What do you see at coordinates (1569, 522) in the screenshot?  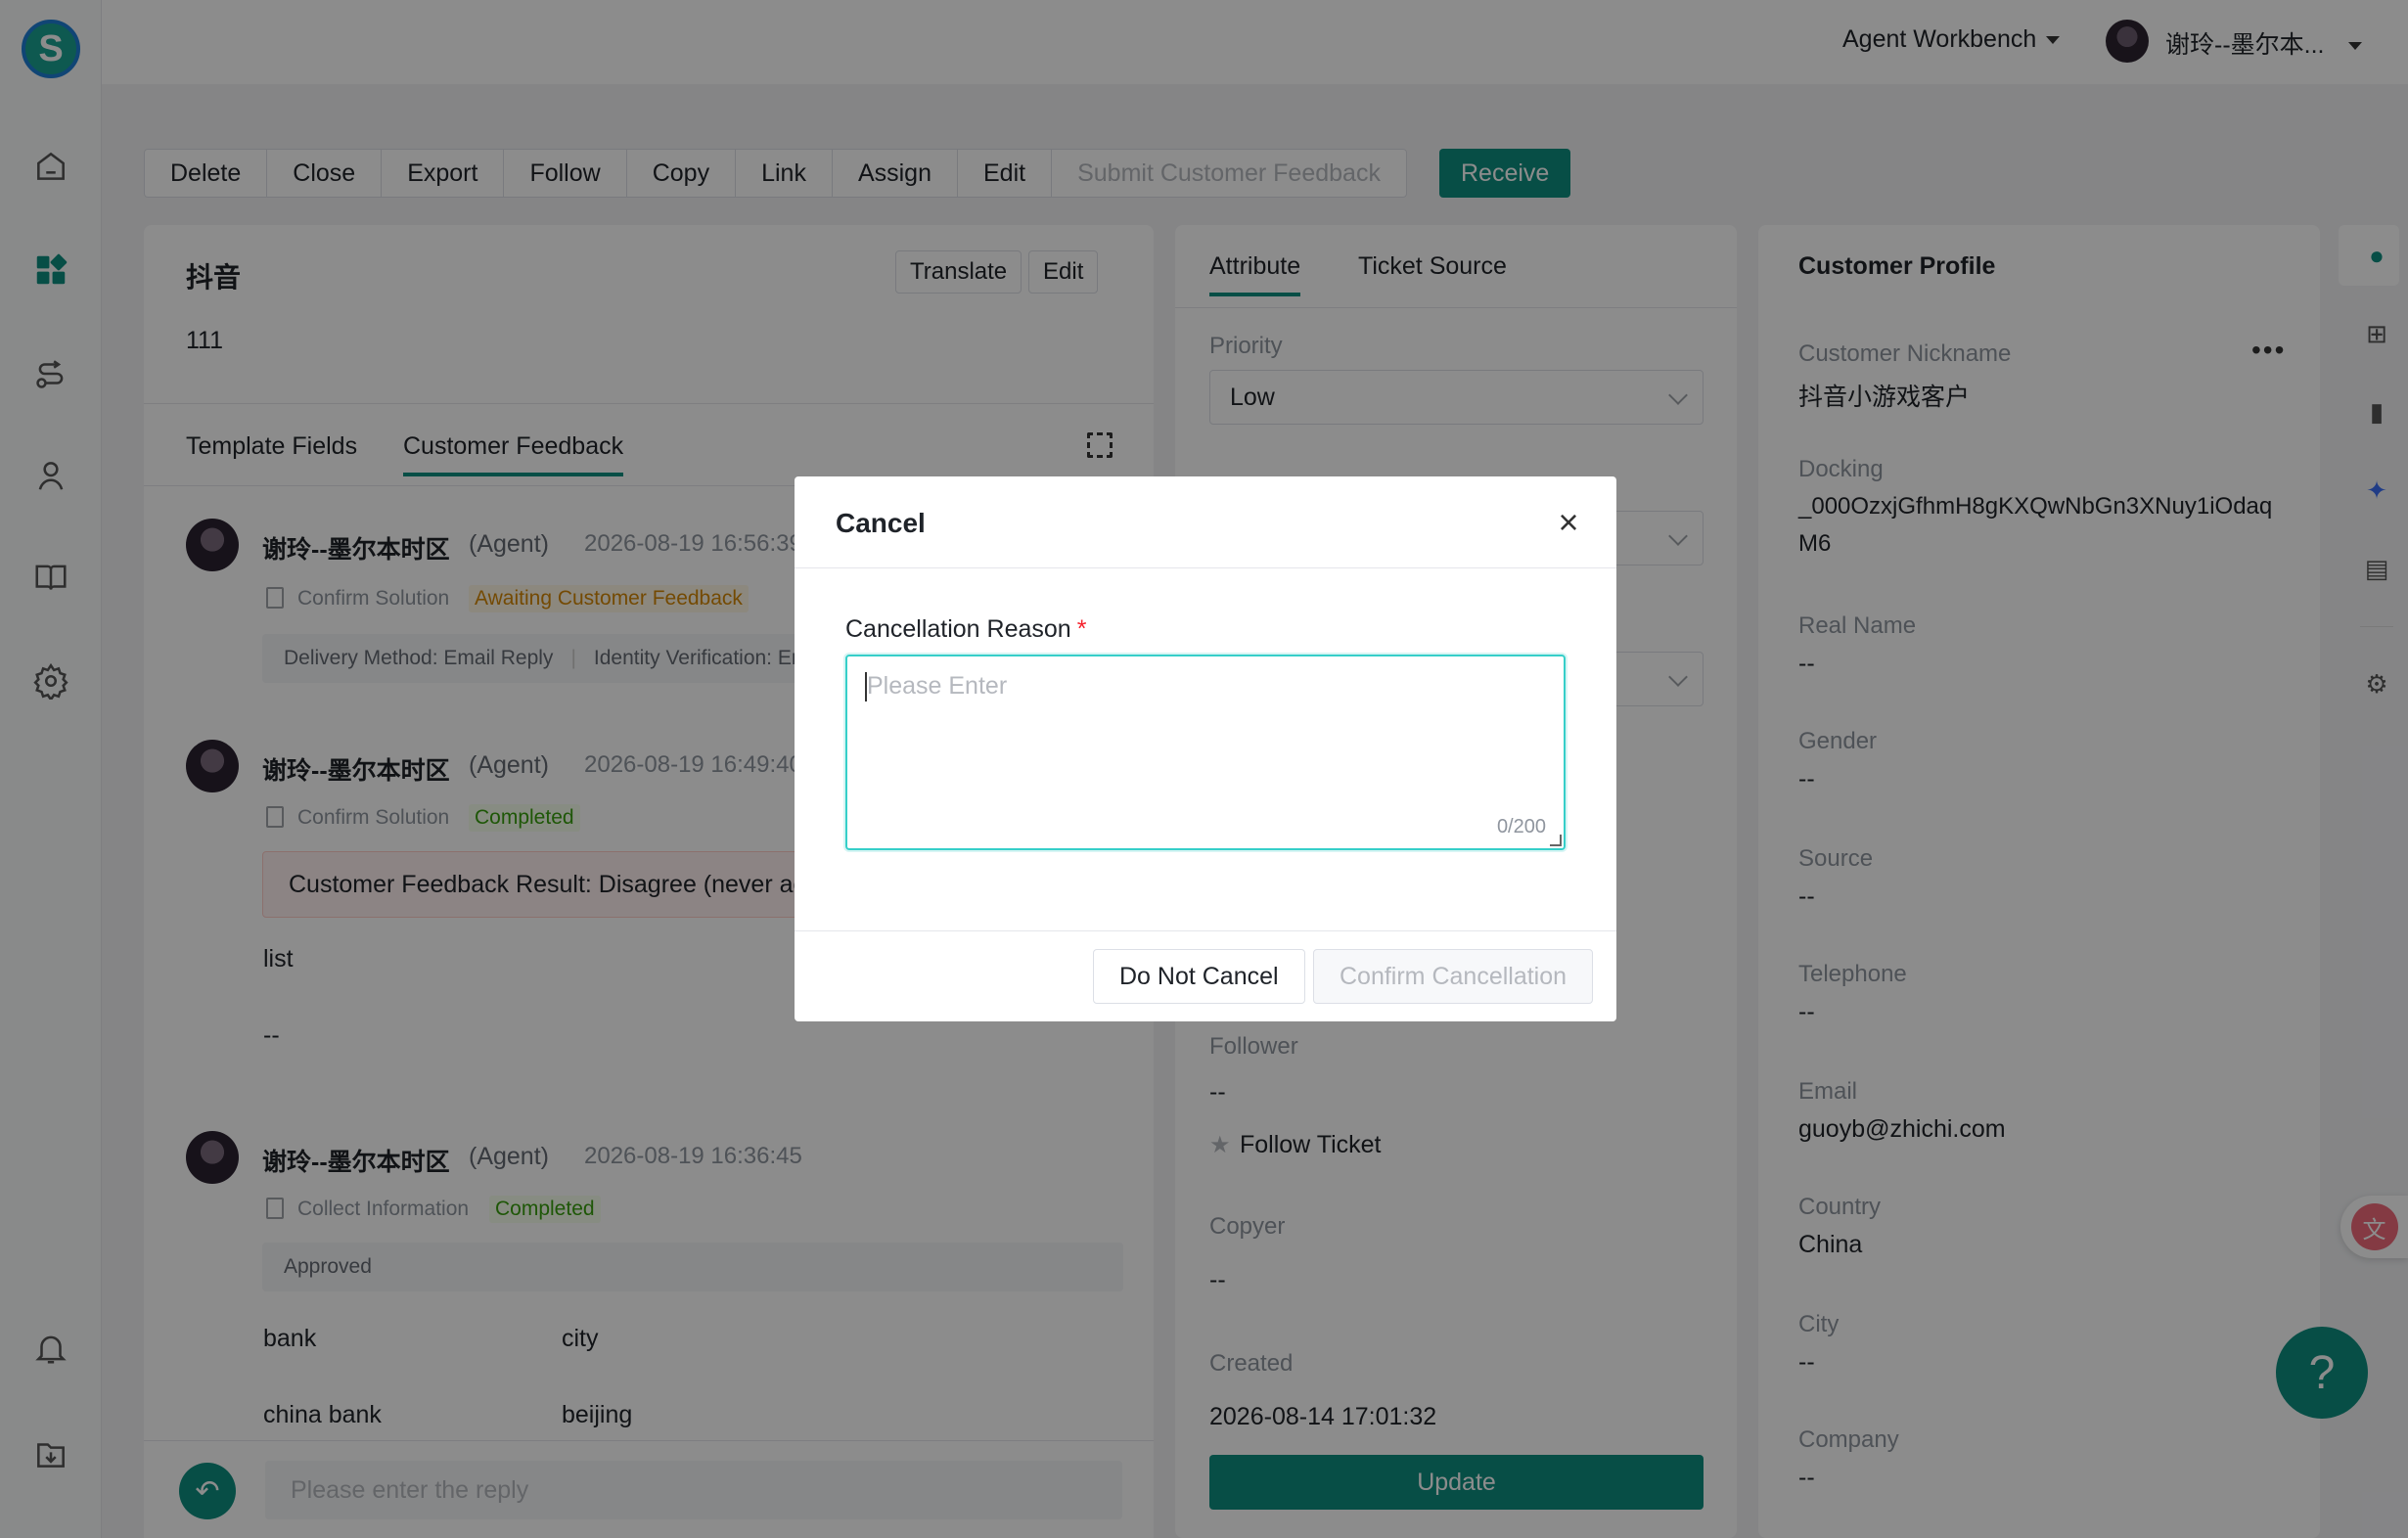 I see `close-icon: ×` at bounding box center [1569, 522].